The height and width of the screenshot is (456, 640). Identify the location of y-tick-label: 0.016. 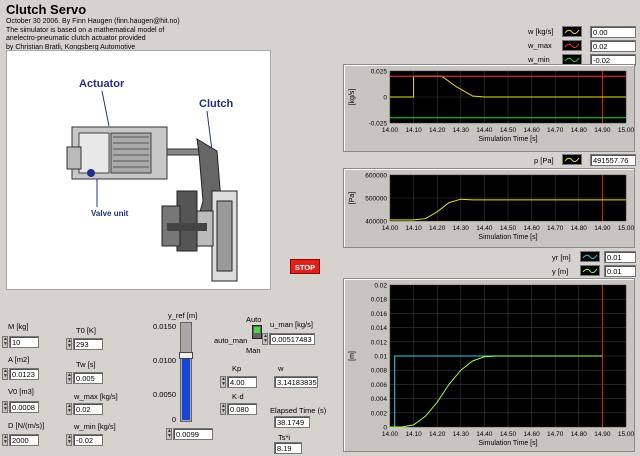
(379, 314).